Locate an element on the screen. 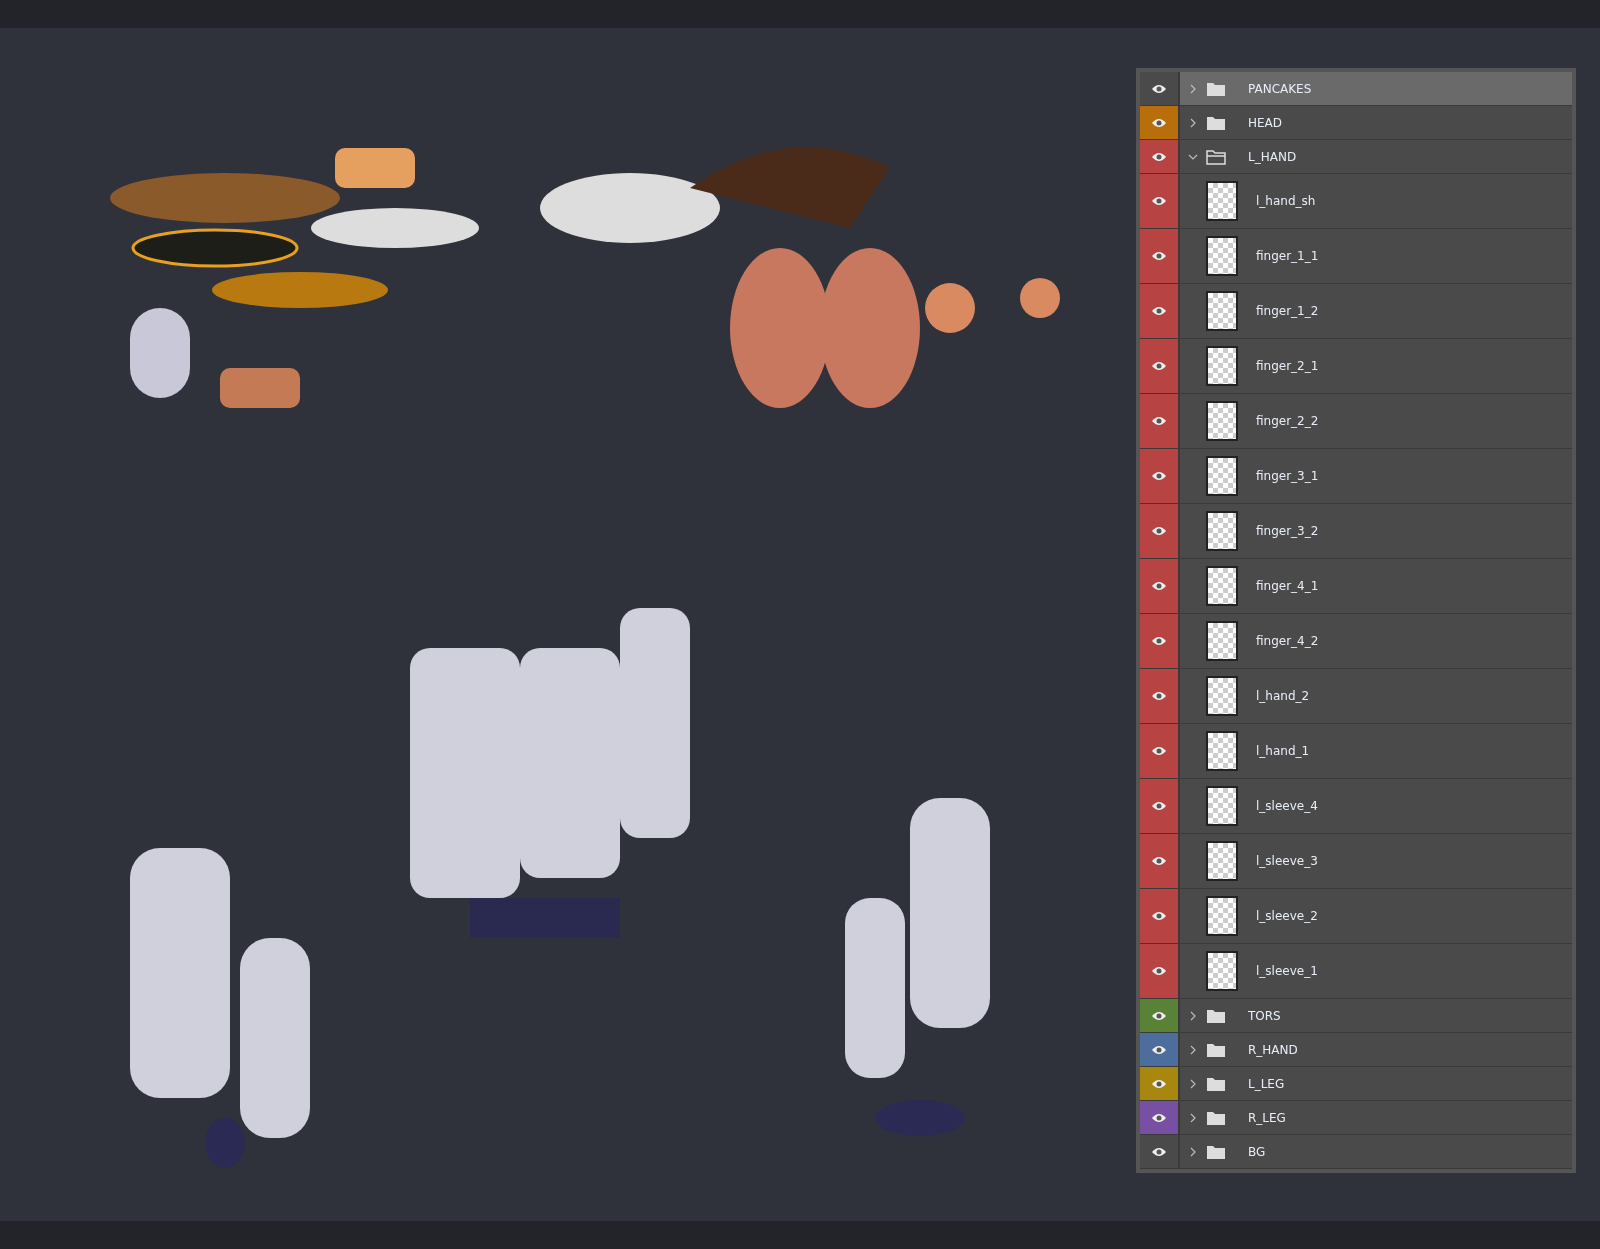 The image size is (1600, 1249). layer-row: finger_4_2 is located at coordinates (1356, 641).